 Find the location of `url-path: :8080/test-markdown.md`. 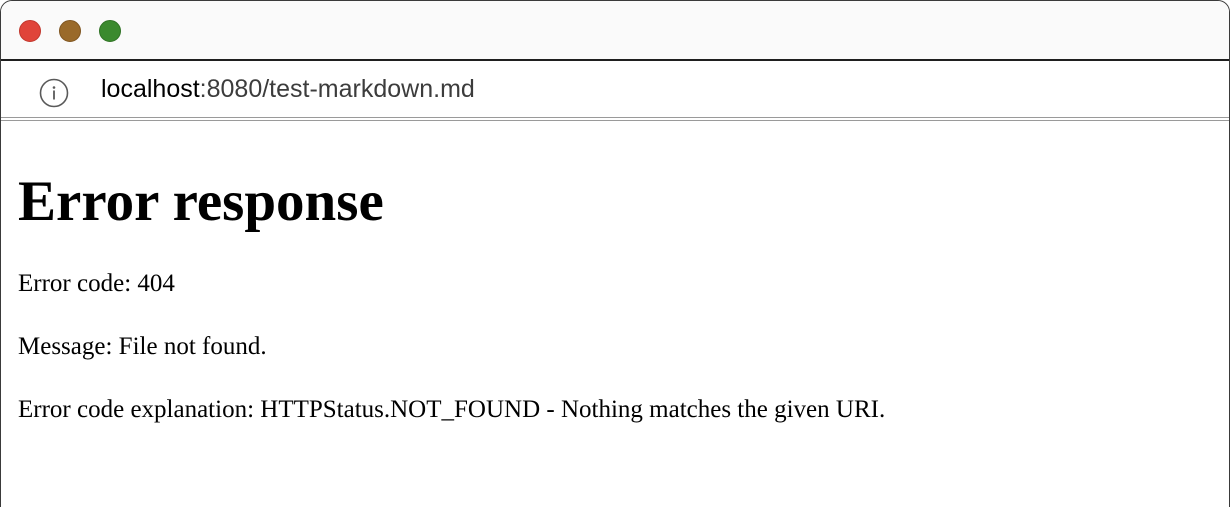

url-path: :8080/test-markdown.md is located at coordinates (337, 89).